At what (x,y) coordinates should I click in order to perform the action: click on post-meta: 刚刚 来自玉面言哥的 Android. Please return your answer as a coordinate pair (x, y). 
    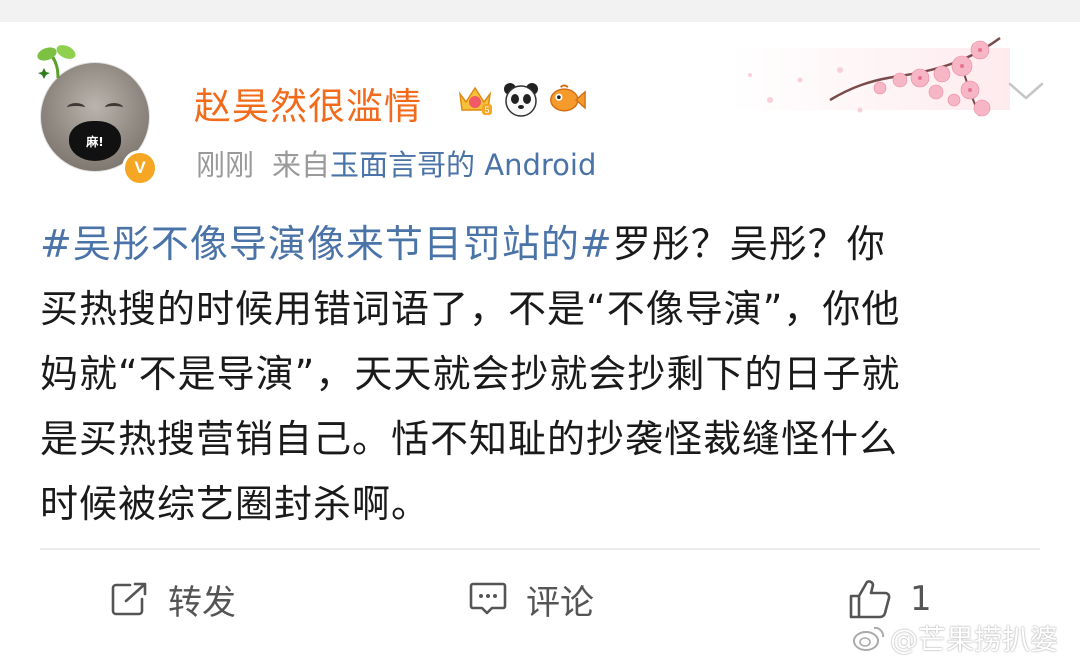
    Looking at the image, I should click on (396, 163).